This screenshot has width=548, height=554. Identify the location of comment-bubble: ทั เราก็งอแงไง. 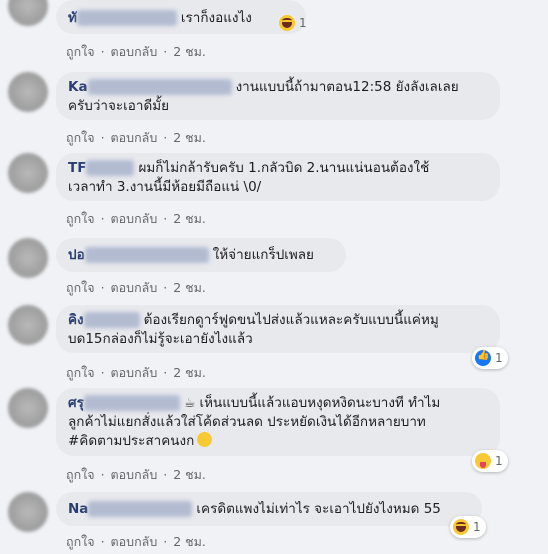
(181, 17).